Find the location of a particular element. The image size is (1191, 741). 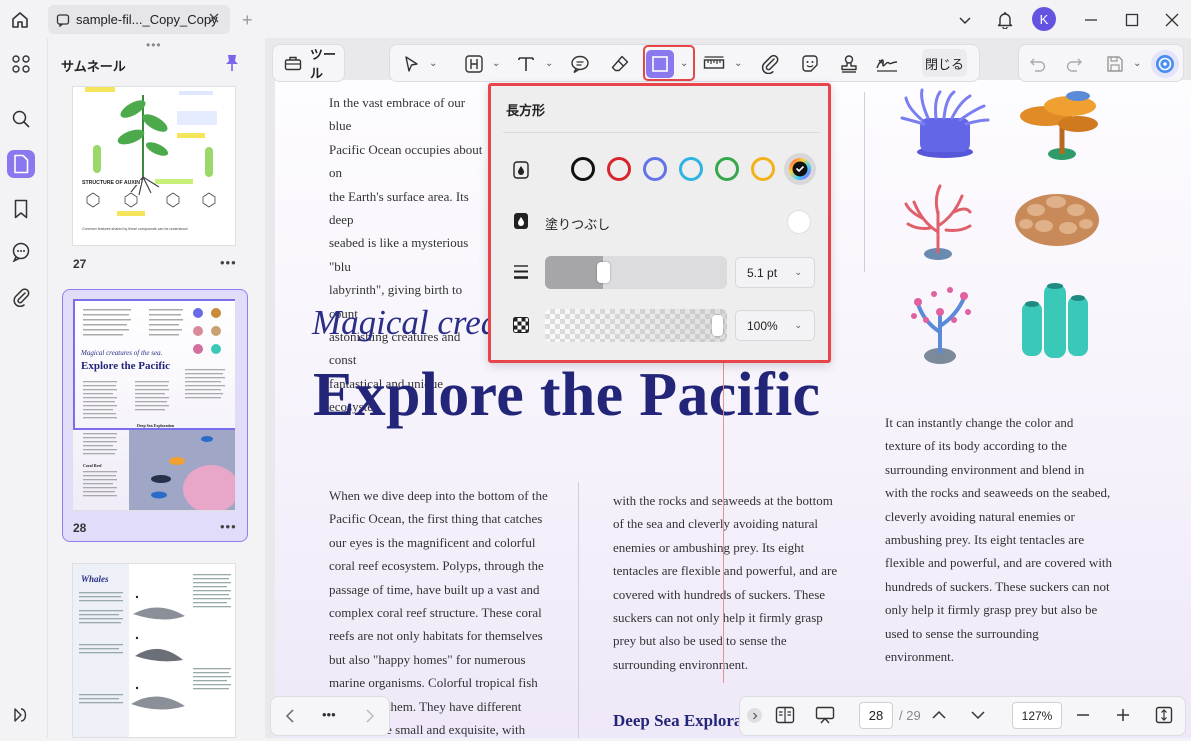

pin-icon is located at coordinates (232, 63).